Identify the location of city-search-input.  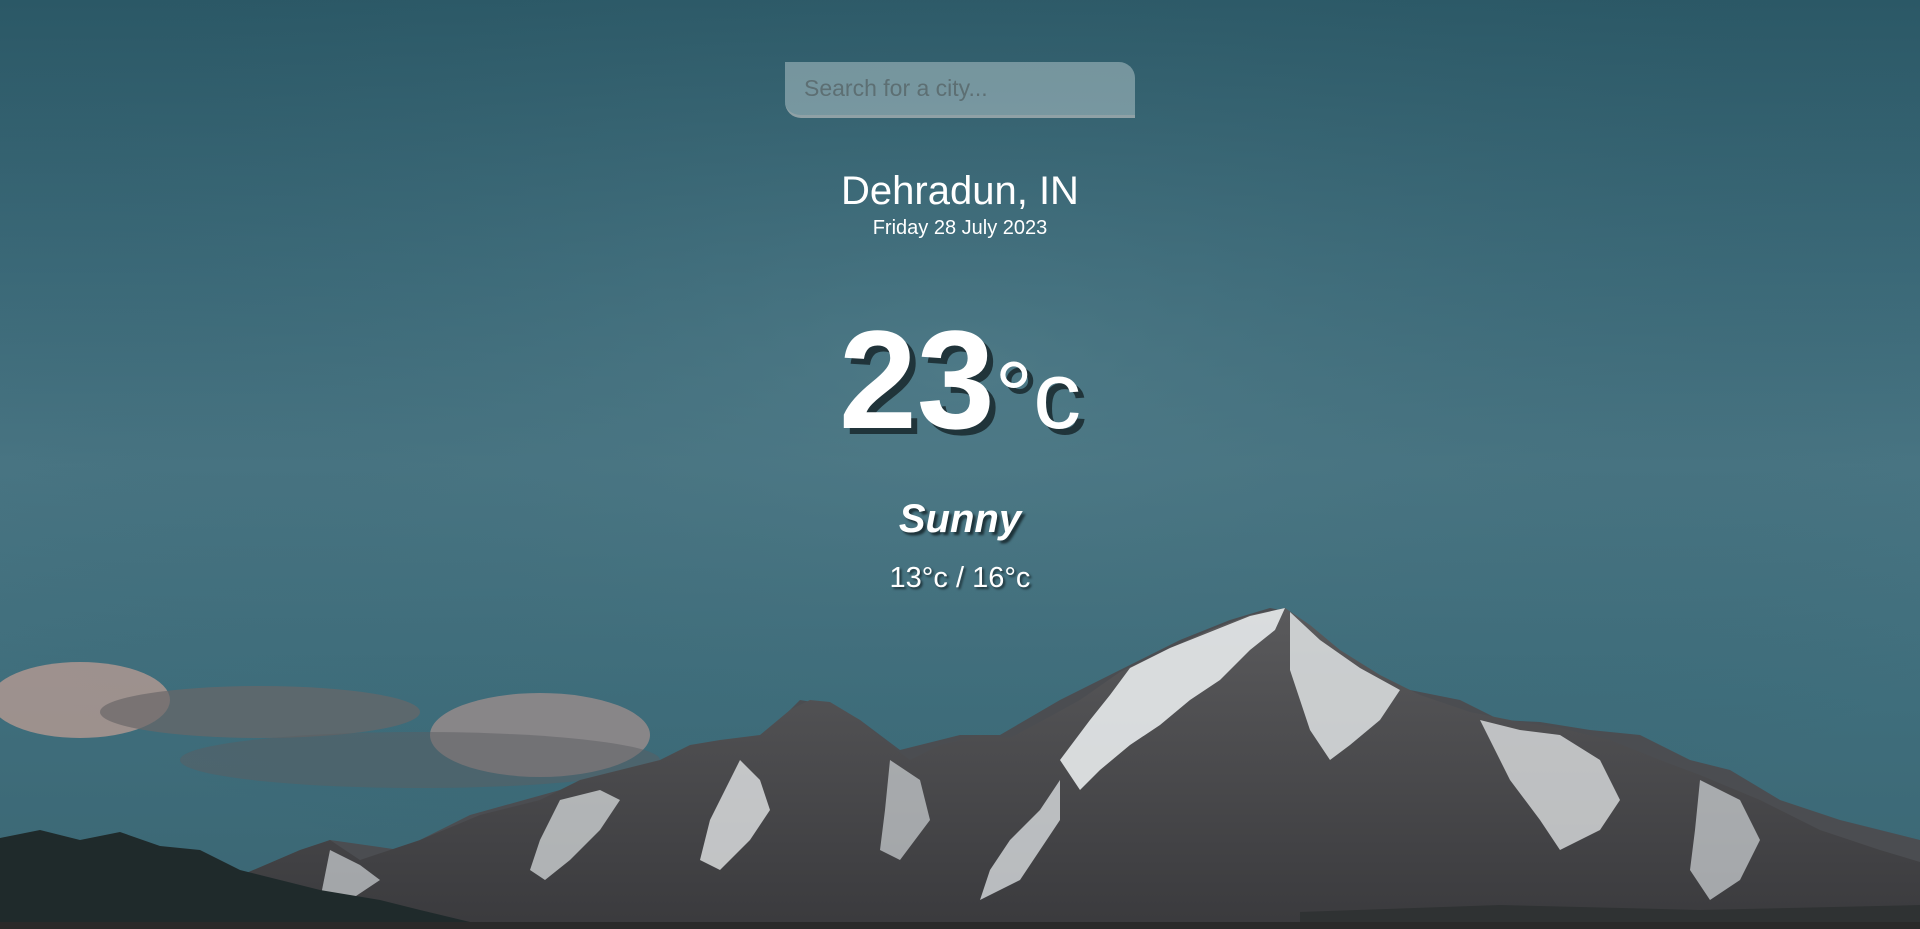
(960, 90).